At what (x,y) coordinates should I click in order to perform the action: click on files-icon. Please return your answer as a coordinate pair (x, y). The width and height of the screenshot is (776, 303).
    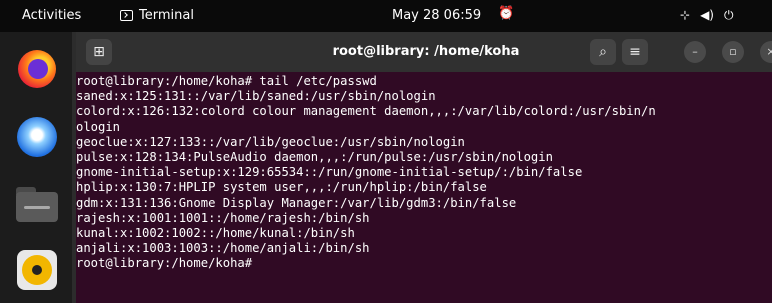
    Looking at the image, I should click on (36, 204).